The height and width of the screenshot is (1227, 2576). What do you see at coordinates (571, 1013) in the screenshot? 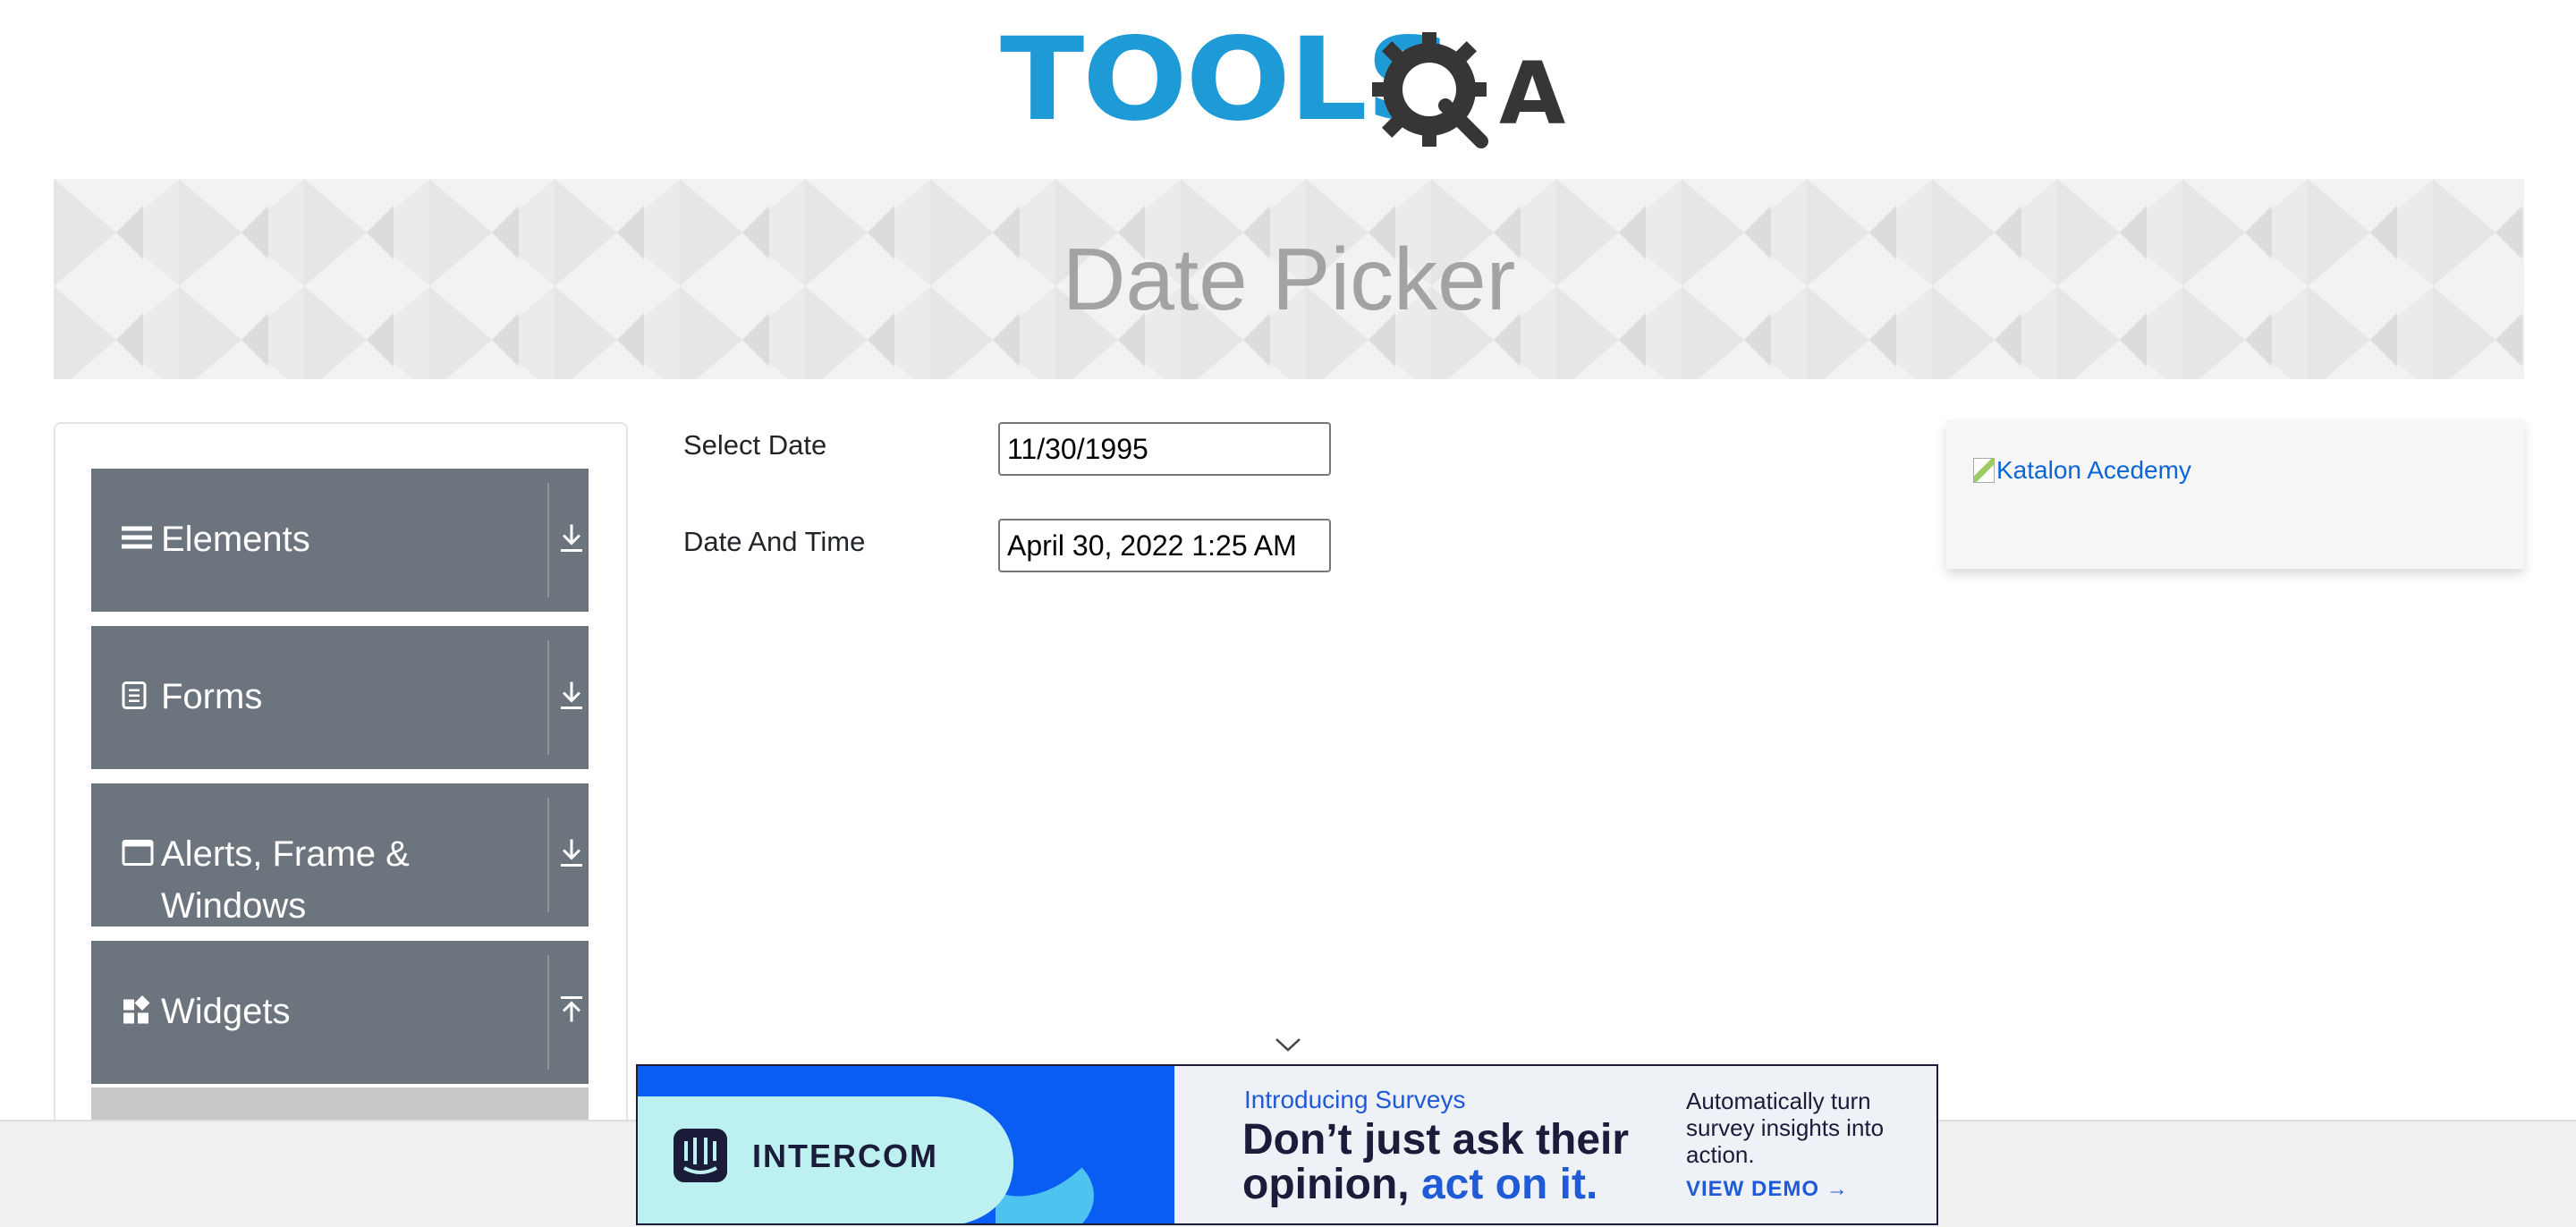
I see `upload-arrow-icon` at bounding box center [571, 1013].